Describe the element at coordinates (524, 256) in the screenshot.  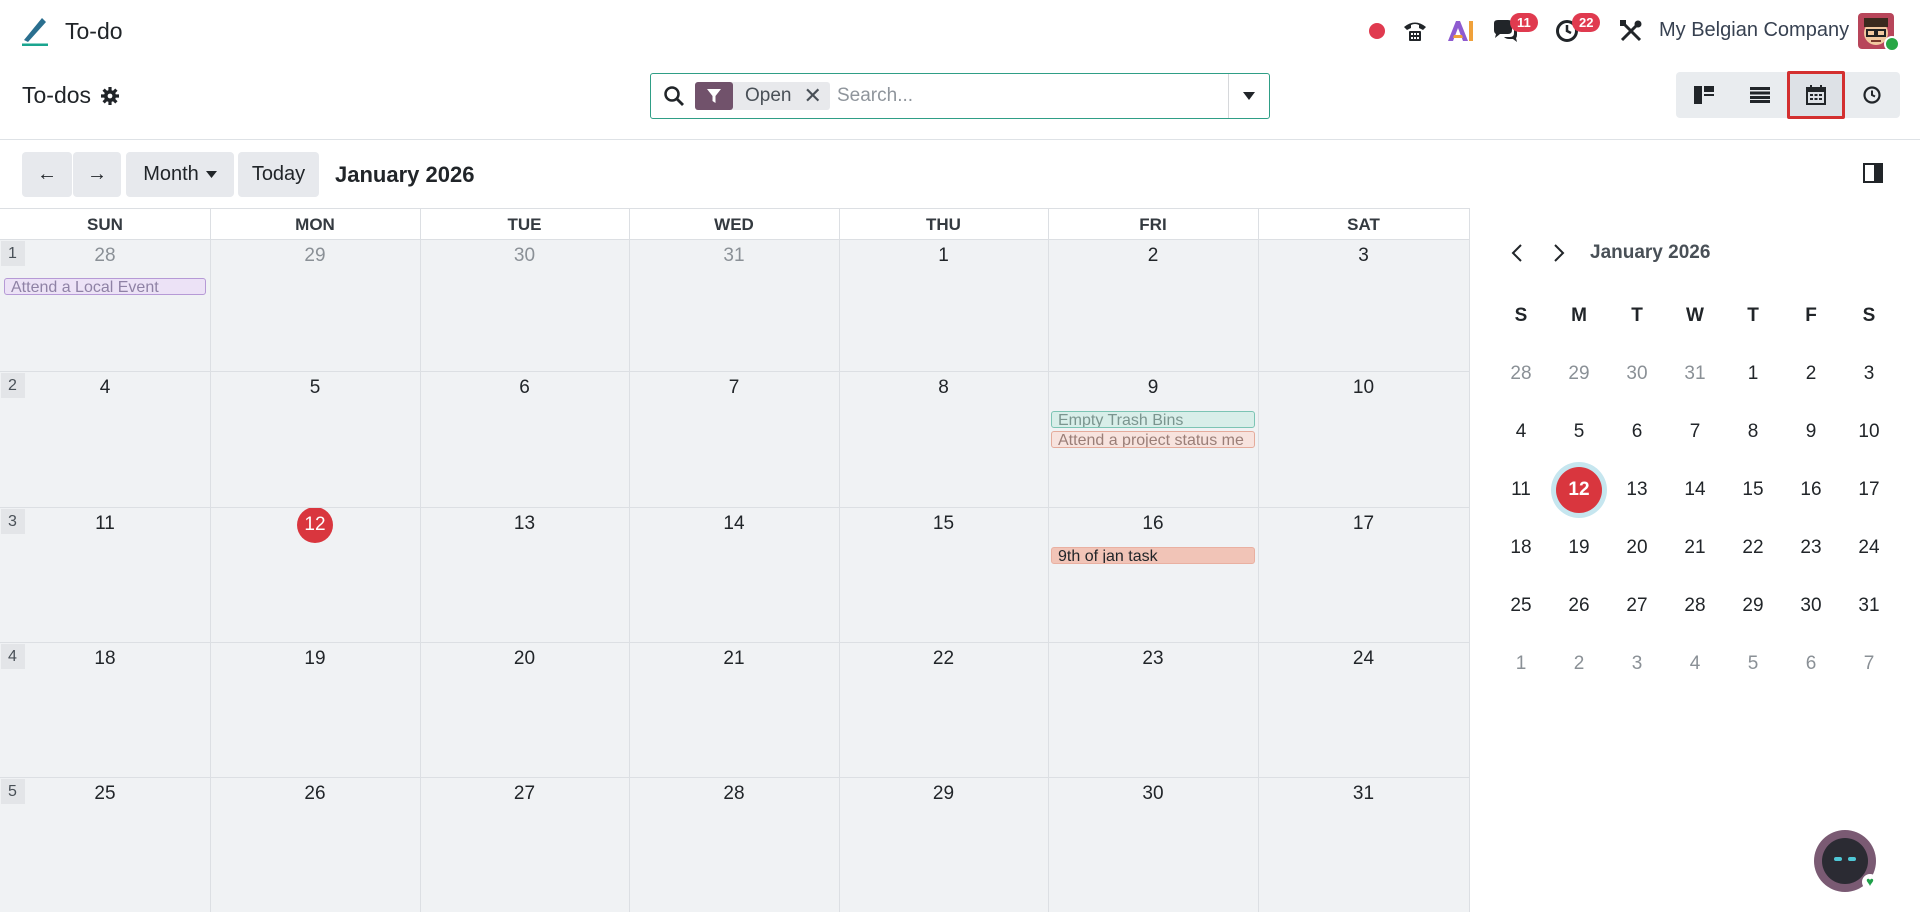
I see `day-number: 30` at that location.